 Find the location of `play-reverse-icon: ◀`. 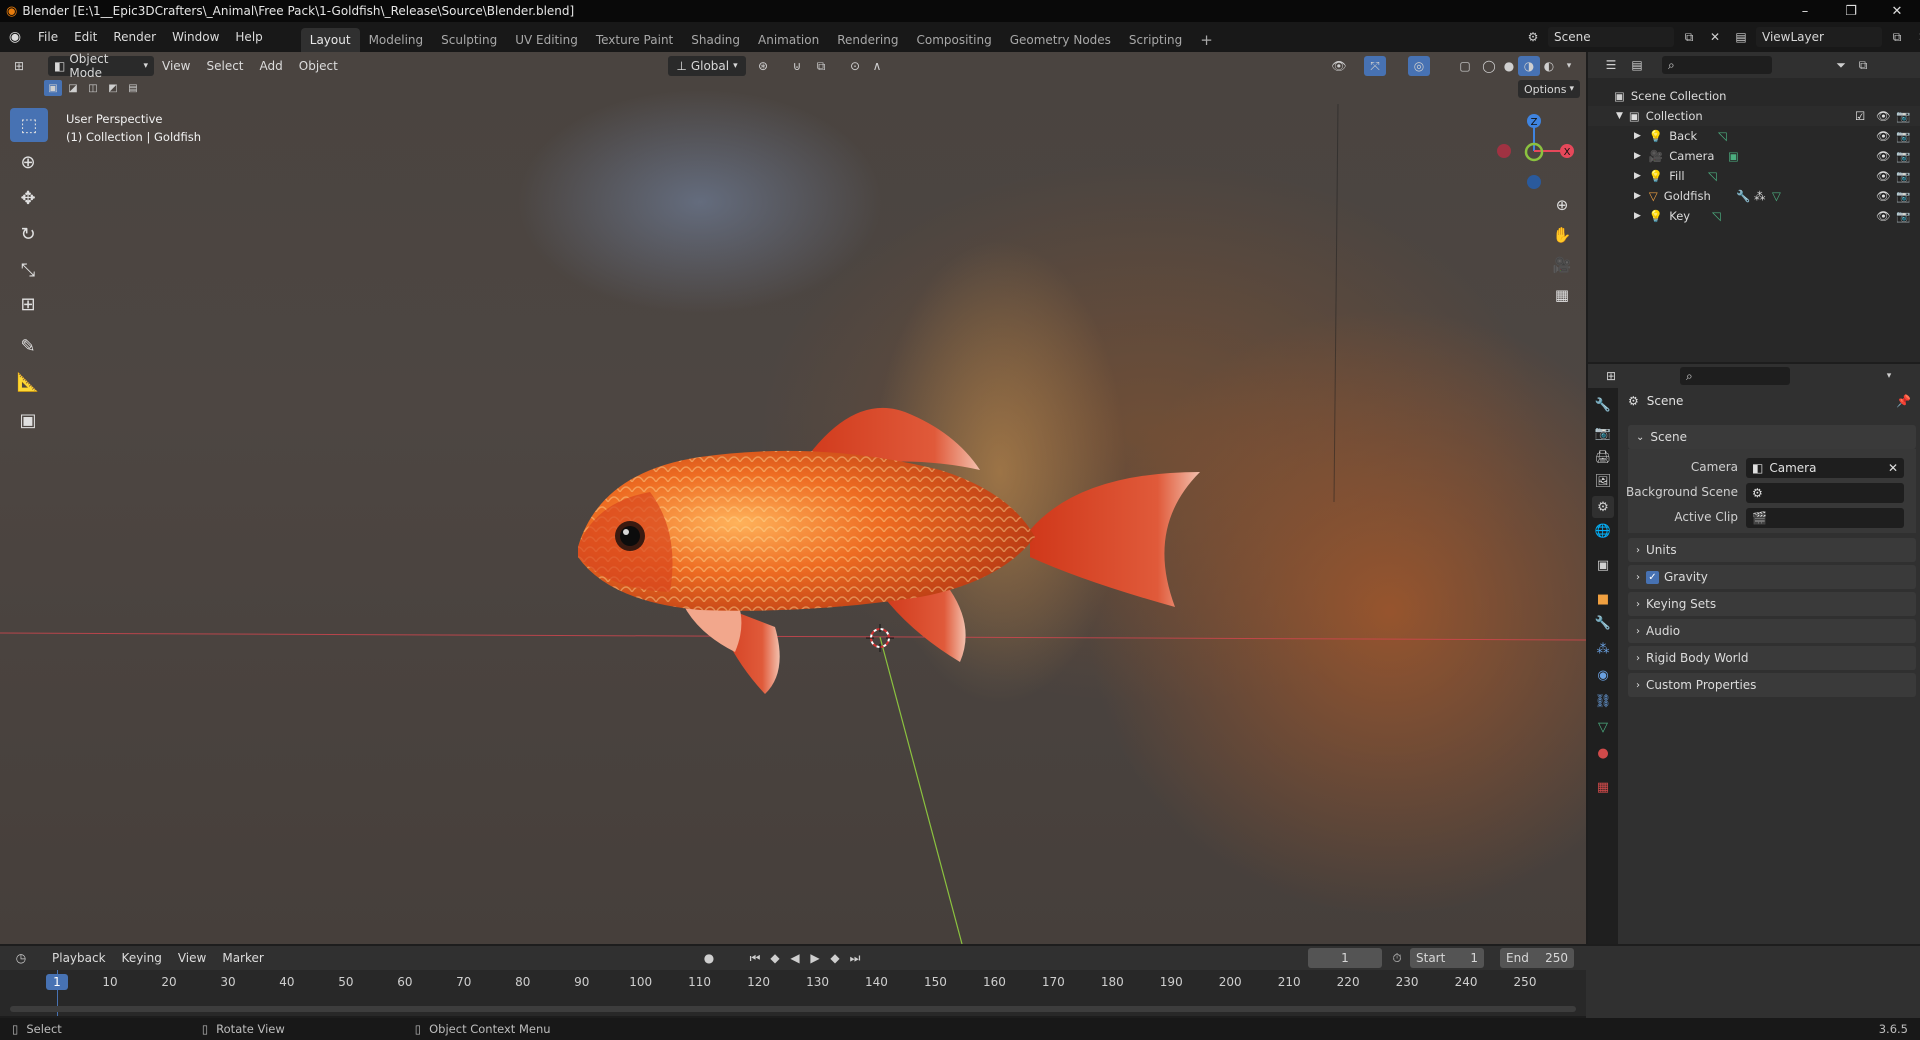

play-reverse-icon: ◀ is located at coordinates (795, 958).